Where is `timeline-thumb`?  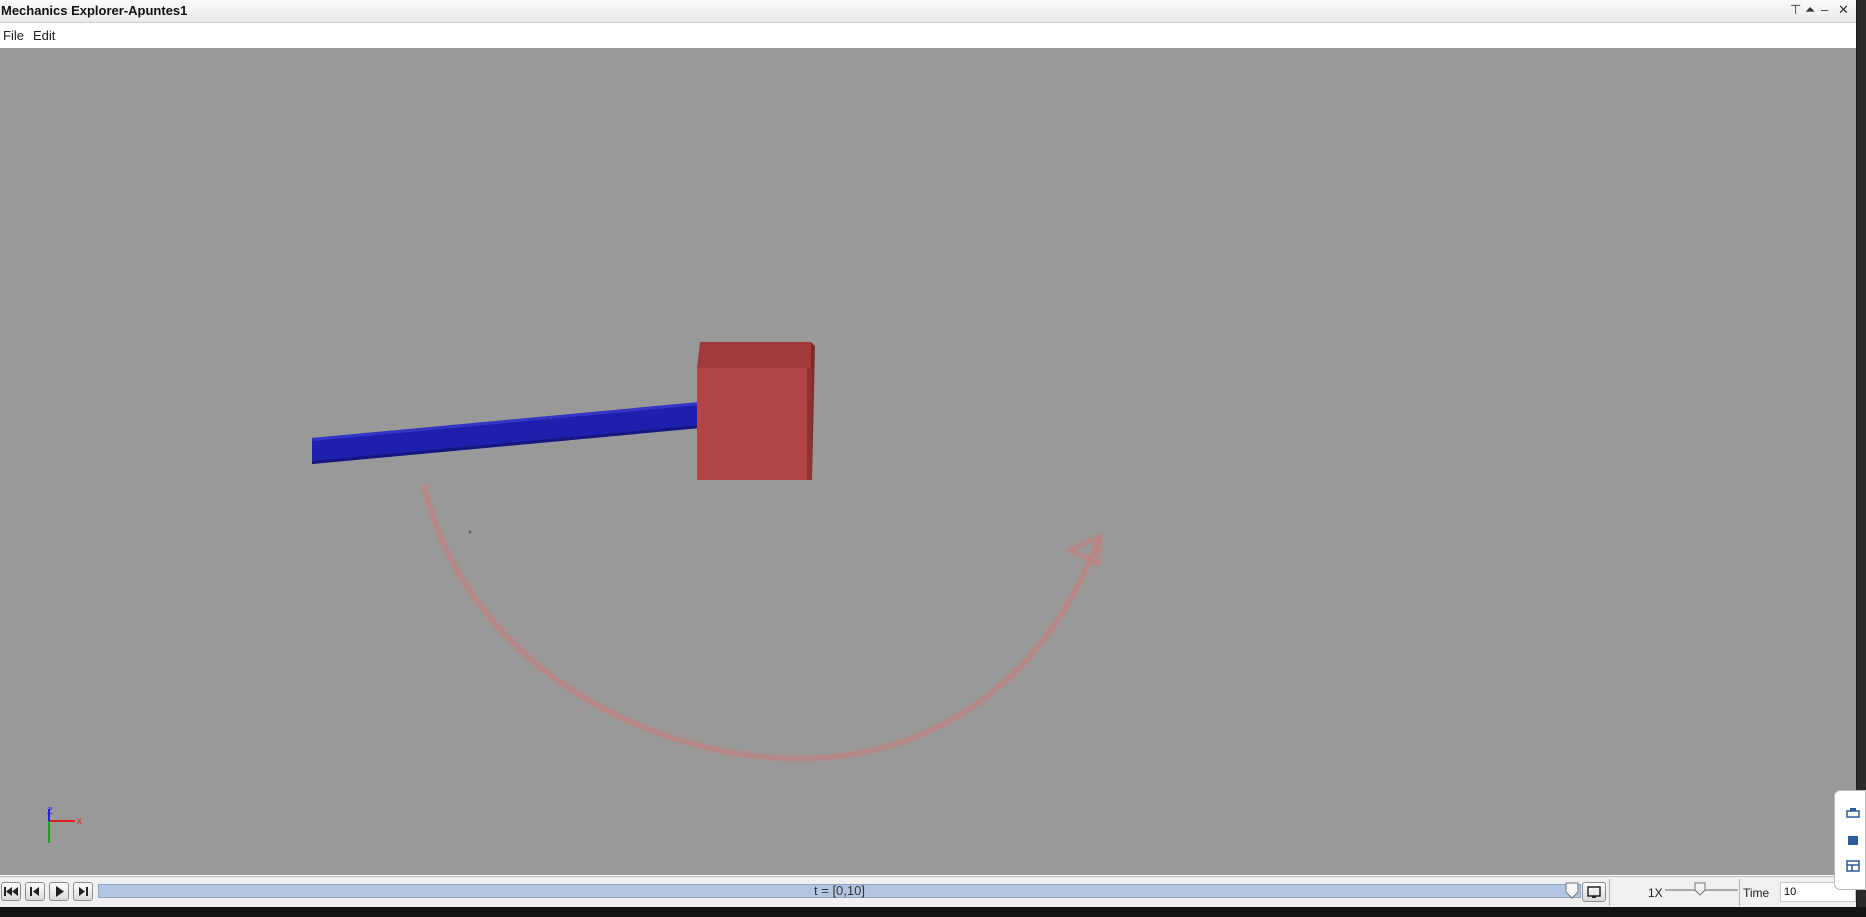 timeline-thumb is located at coordinates (1572, 890).